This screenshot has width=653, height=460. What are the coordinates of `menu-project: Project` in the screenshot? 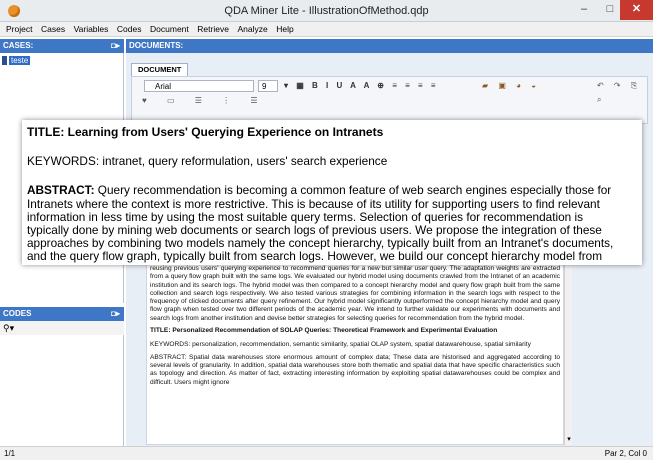 It's located at (19, 29).